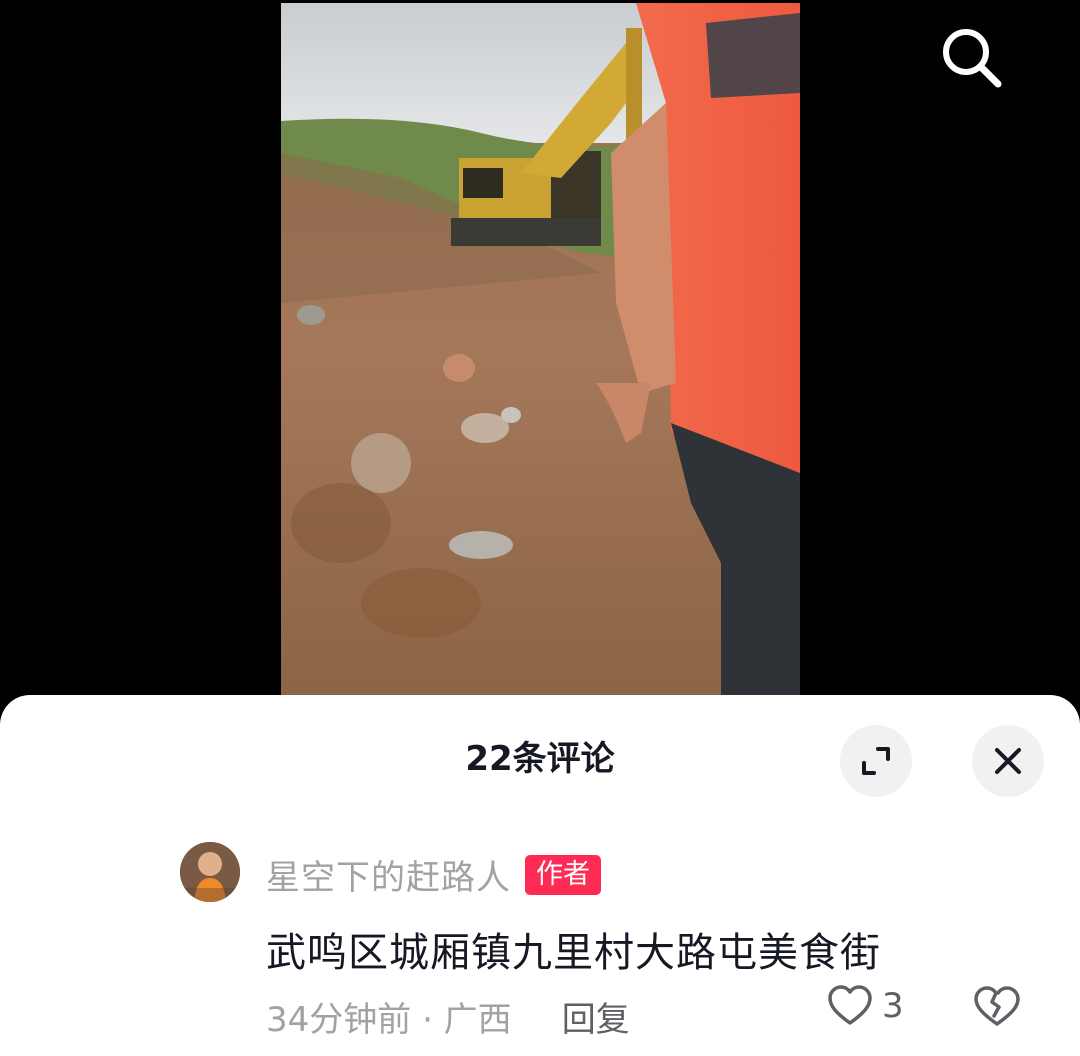 The image size is (1080, 1056). I want to click on search-button, so click(972, 58).